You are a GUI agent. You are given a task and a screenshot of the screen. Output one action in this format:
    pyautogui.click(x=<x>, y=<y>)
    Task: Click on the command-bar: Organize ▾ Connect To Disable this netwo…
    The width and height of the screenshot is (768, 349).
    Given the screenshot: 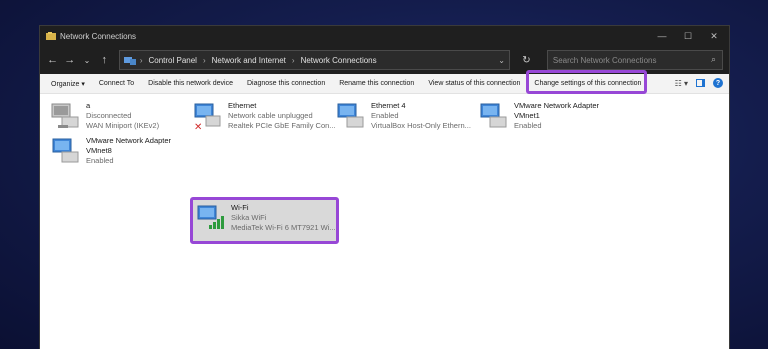 What is the action you would take?
    pyautogui.click(x=384, y=82)
    